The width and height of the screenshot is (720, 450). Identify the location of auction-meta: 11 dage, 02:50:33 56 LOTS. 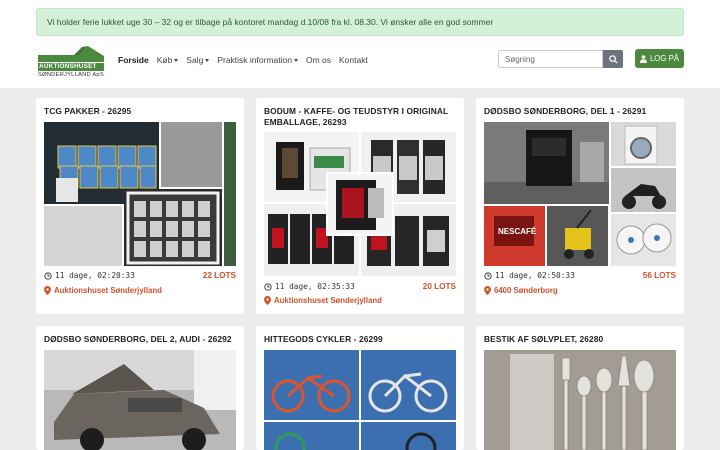
(580, 277).